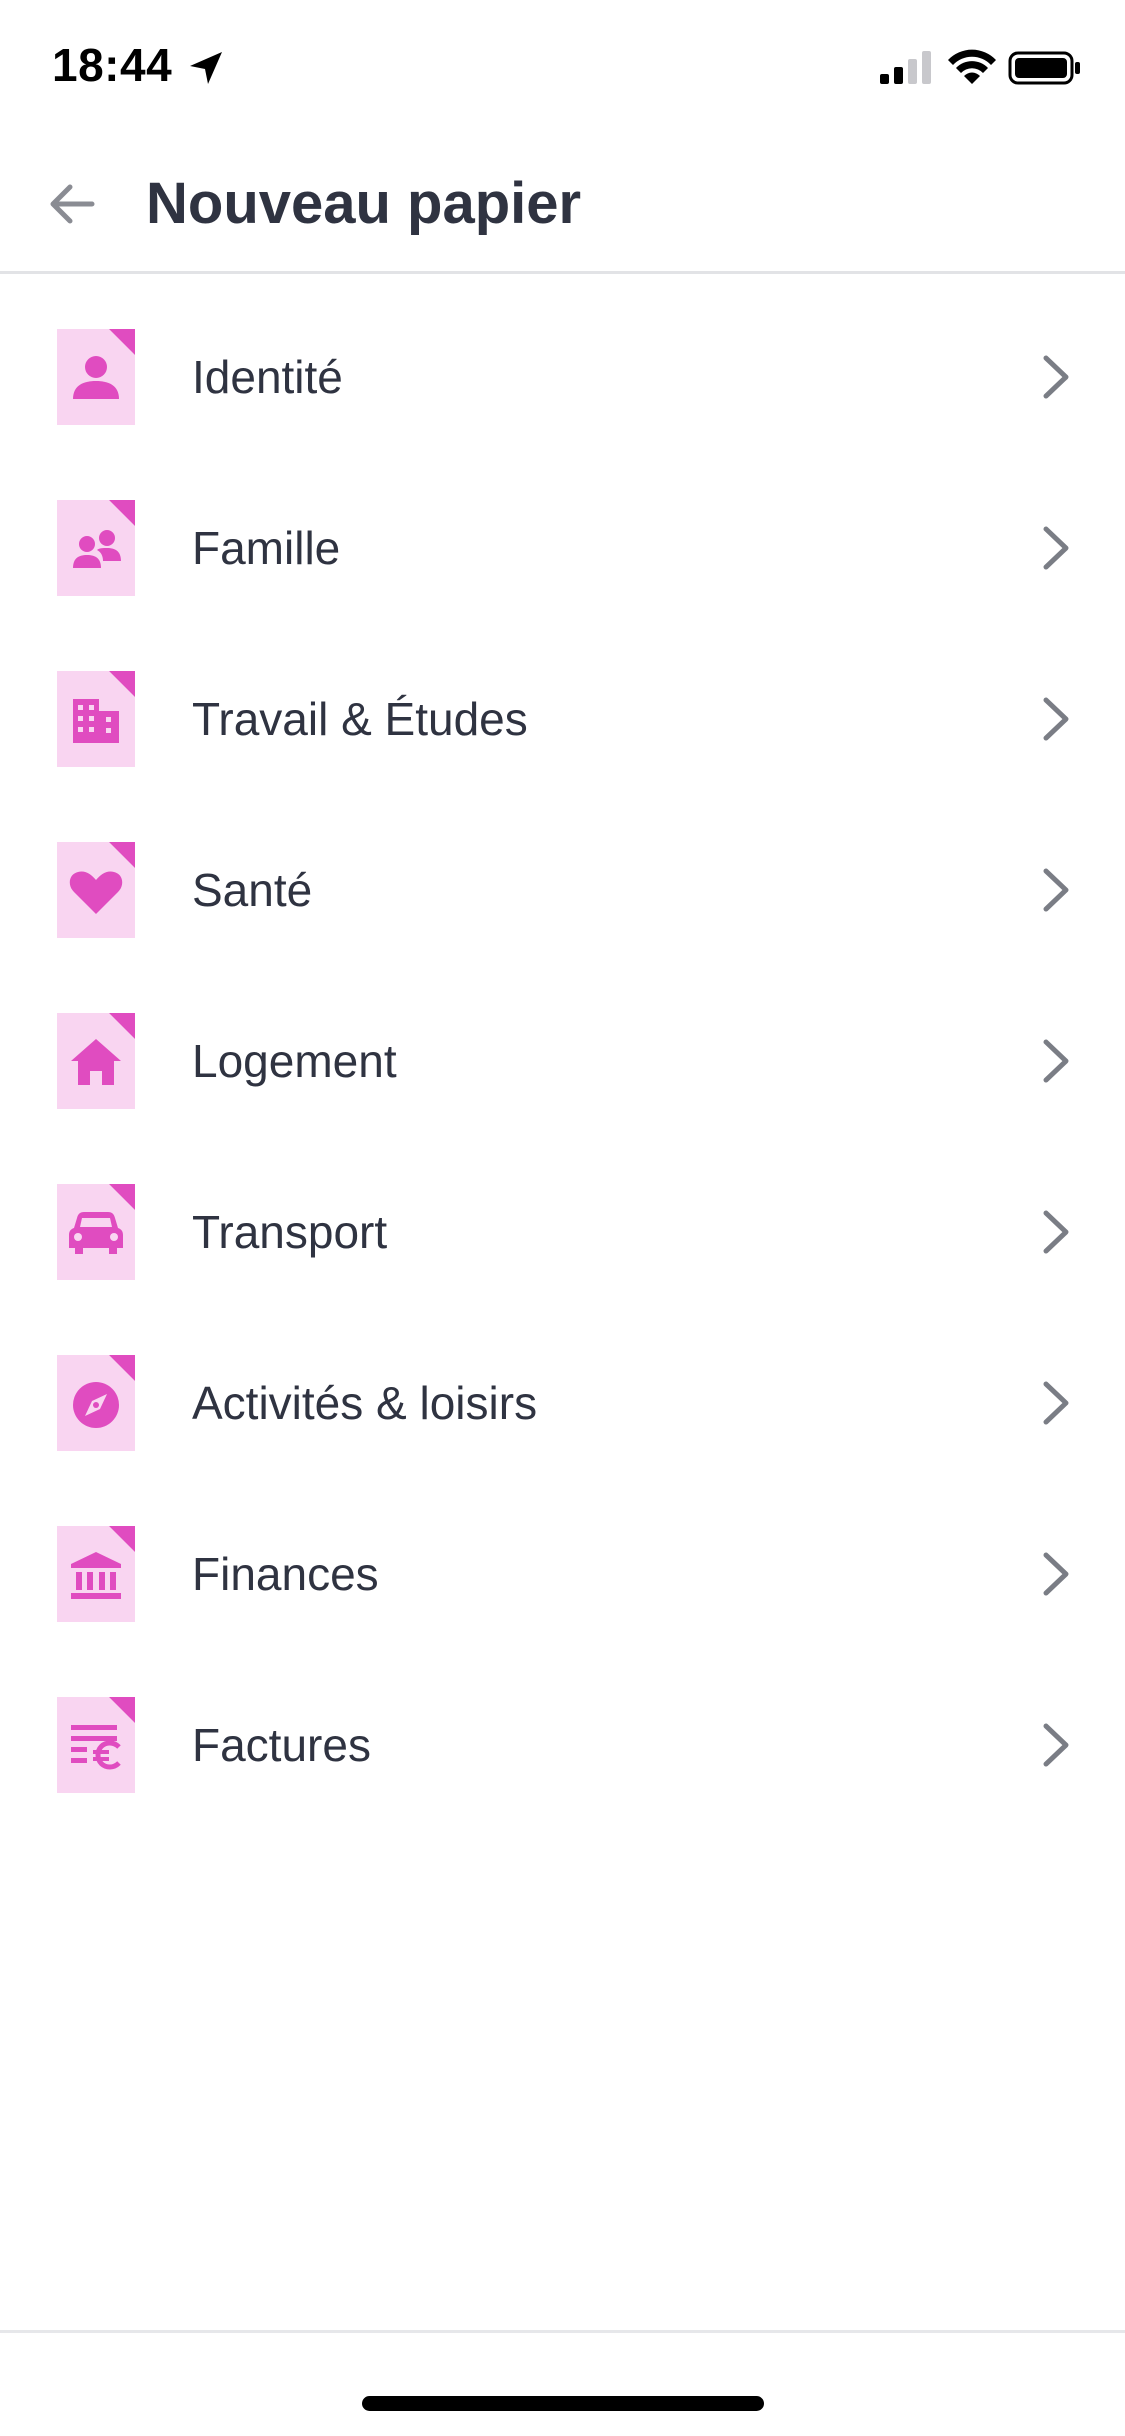  Describe the element at coordinates (562, 2331) in the screenshot. I see `bottom-divider` at that location.